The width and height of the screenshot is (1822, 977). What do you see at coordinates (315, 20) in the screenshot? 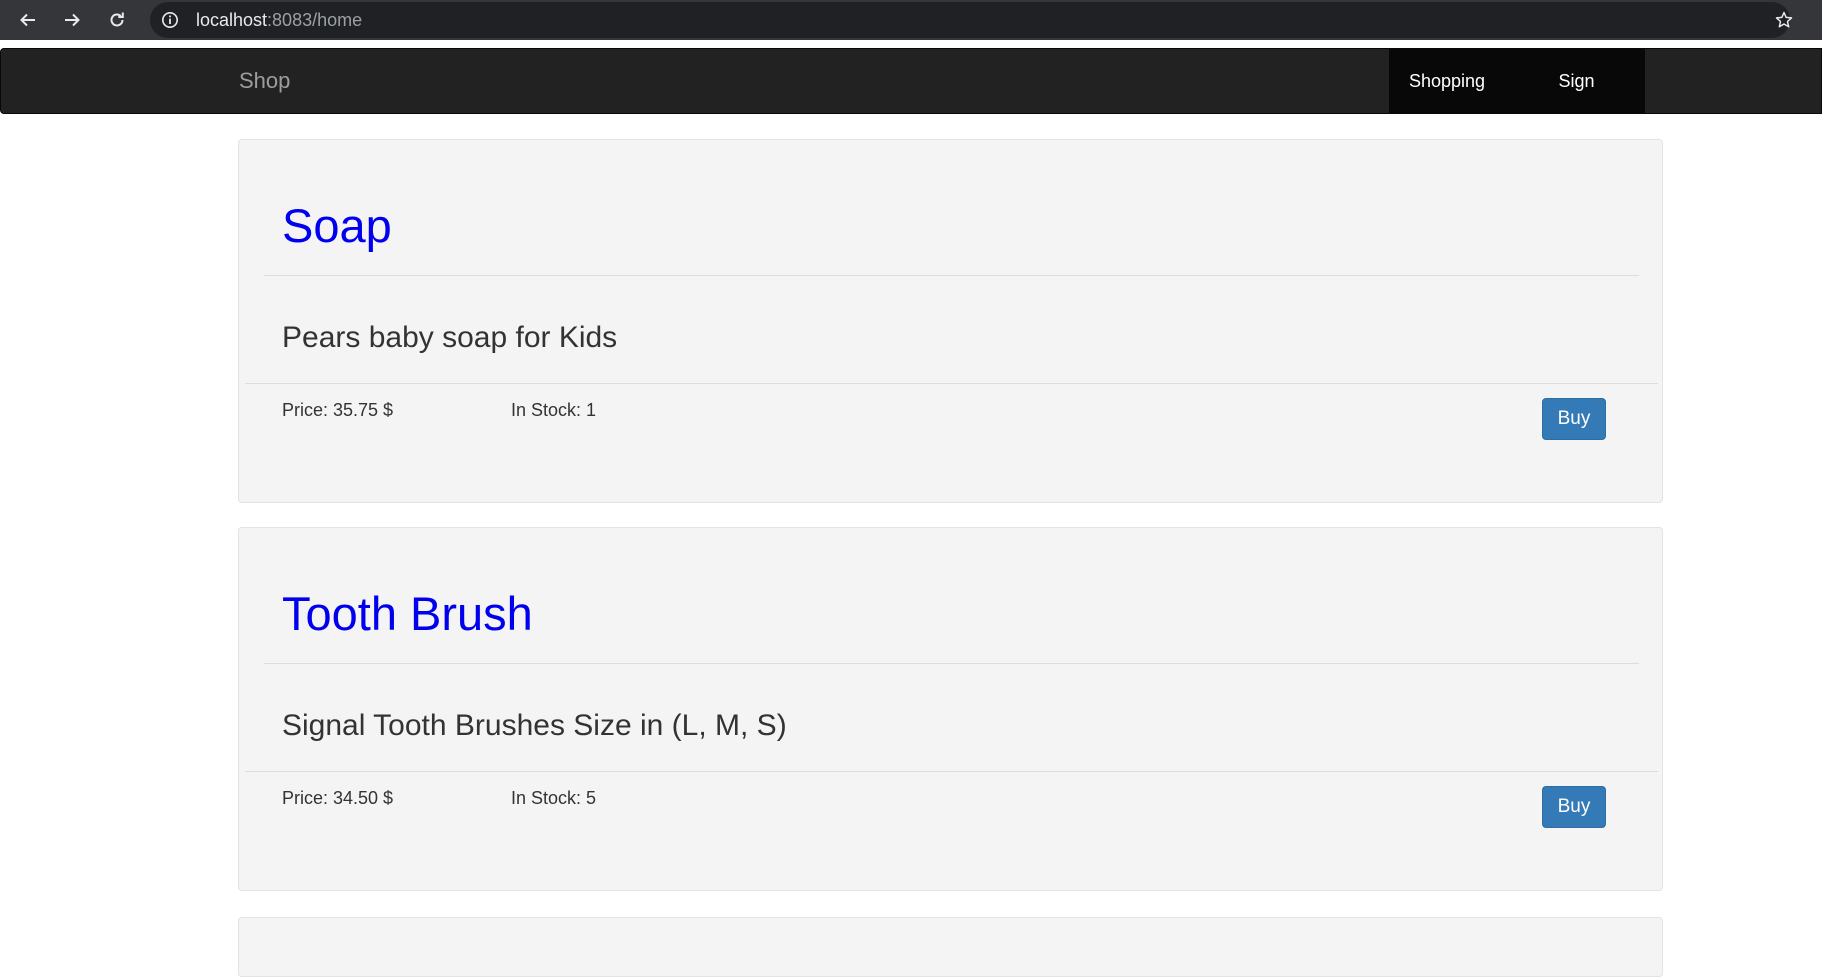
I see `url-path: :8083/home` at bounding box center [315, 20].